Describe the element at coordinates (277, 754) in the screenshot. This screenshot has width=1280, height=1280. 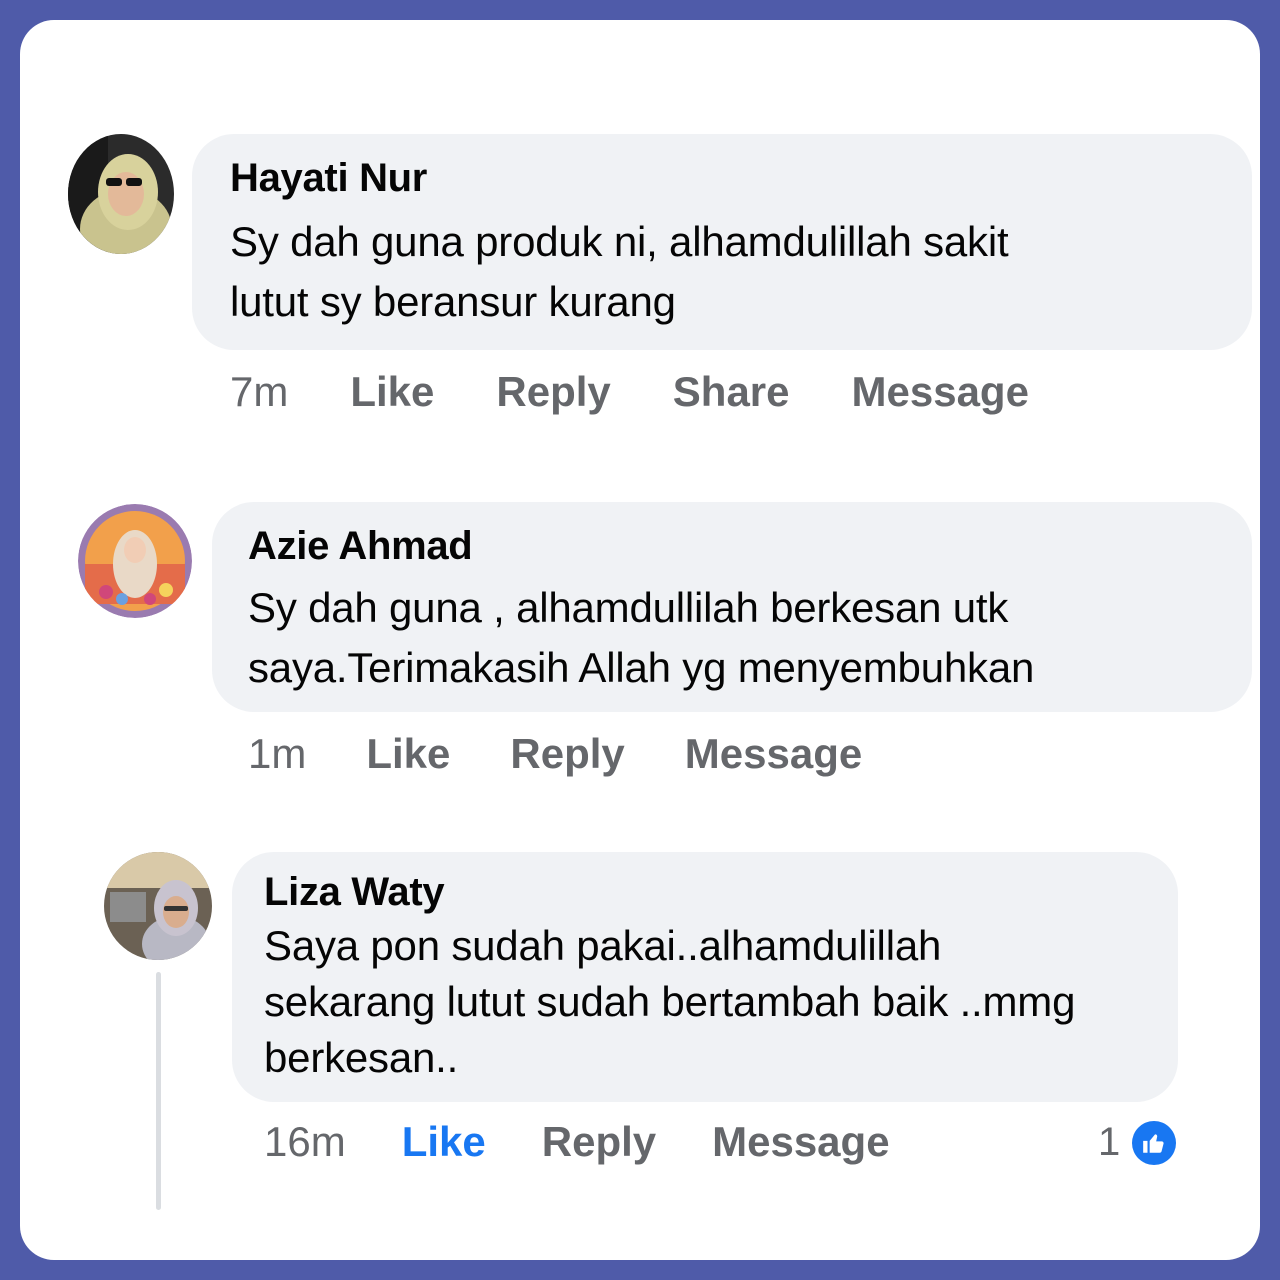
I see `comment-time: 1m` at that location.